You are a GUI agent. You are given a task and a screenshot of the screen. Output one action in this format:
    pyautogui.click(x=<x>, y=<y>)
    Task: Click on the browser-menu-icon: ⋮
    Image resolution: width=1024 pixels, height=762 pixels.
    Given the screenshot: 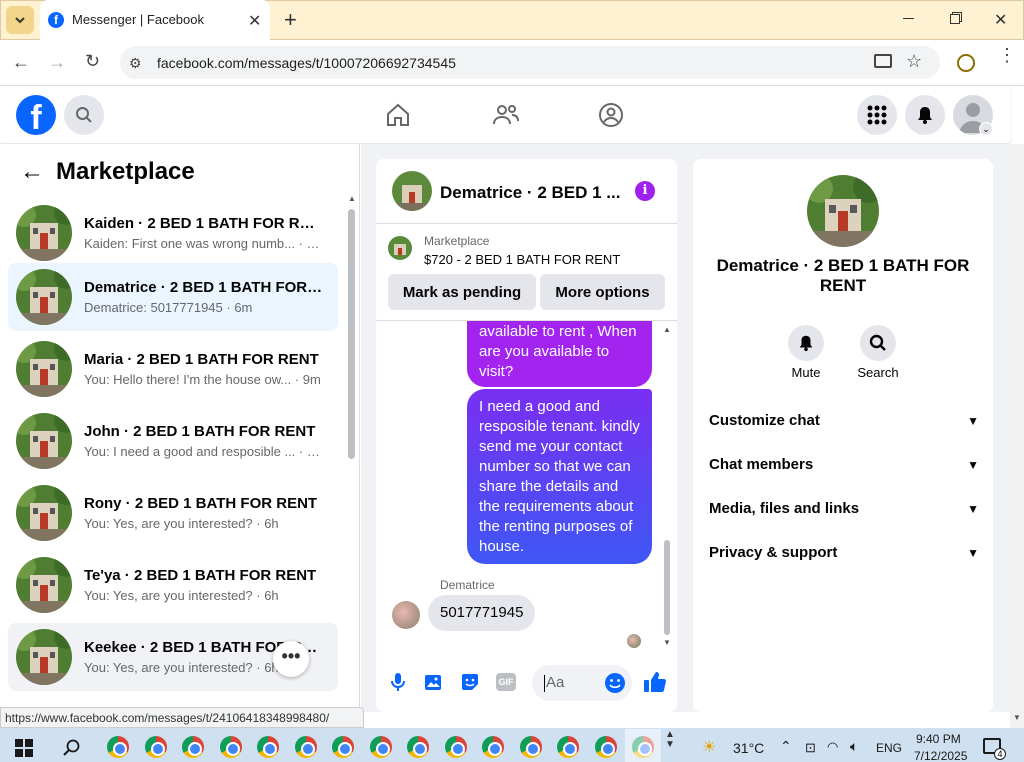 What is the action you would take?
    pyautogui.click(x=1007, y=55)
    